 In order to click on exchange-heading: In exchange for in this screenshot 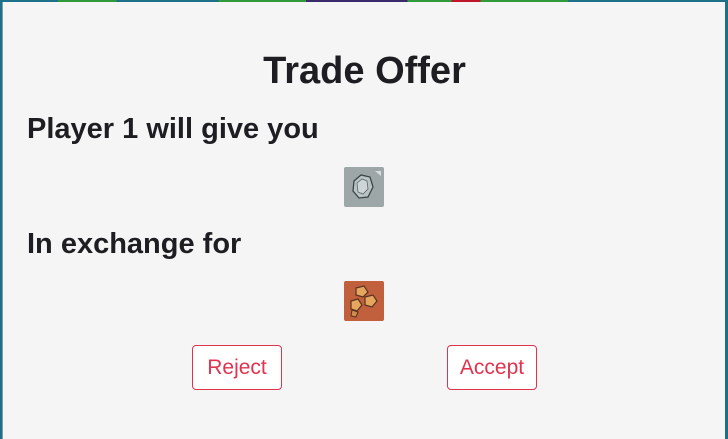, I will do `click(134, 244)`.